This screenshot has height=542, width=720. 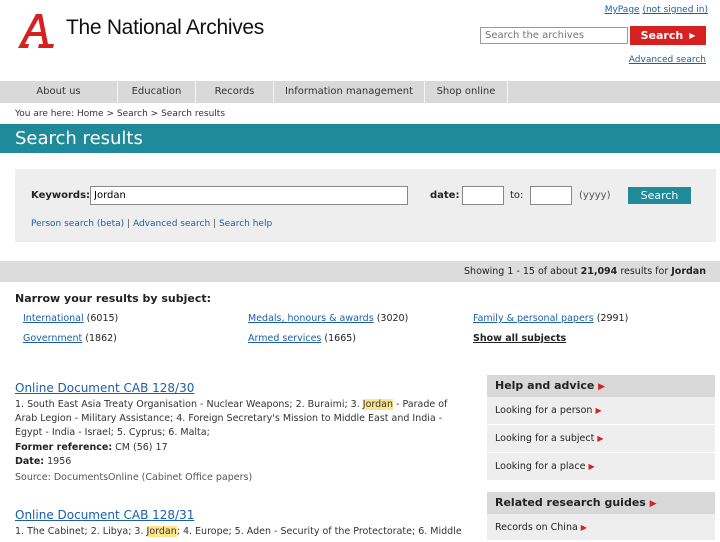 I want to click on to-label: to:, so click(x=517, y=195).